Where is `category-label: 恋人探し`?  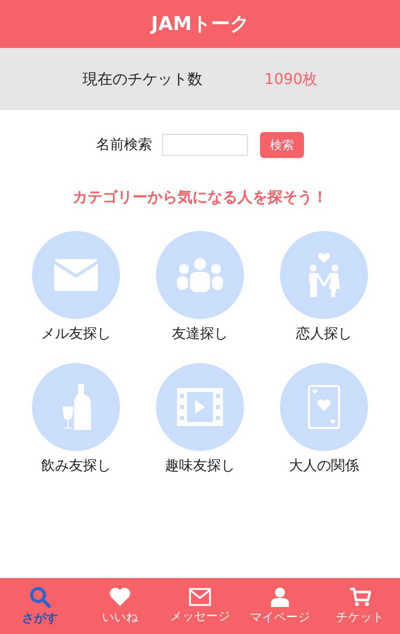 category-label: 恋人探し is located at coordinates (324, 334).